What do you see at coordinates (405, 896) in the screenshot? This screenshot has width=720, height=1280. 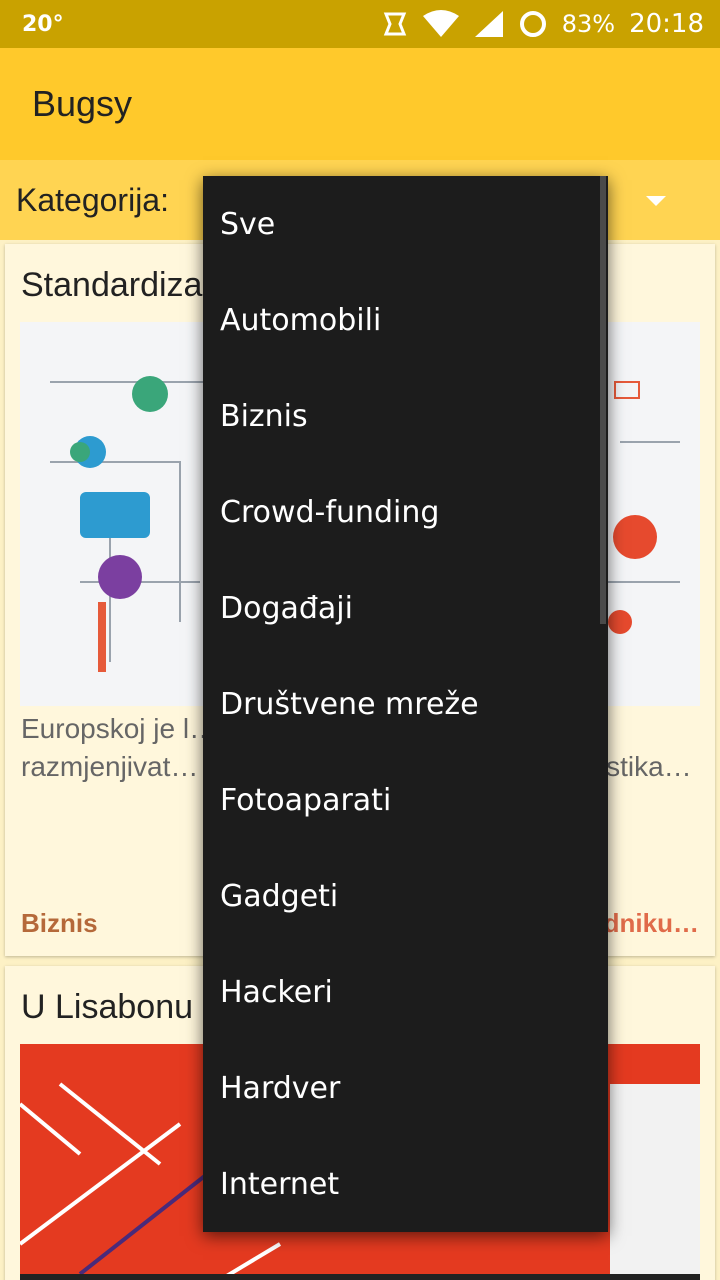 I see `dropdown-option-gadgeti: Gadgeti` at bounding box center [405, 896].